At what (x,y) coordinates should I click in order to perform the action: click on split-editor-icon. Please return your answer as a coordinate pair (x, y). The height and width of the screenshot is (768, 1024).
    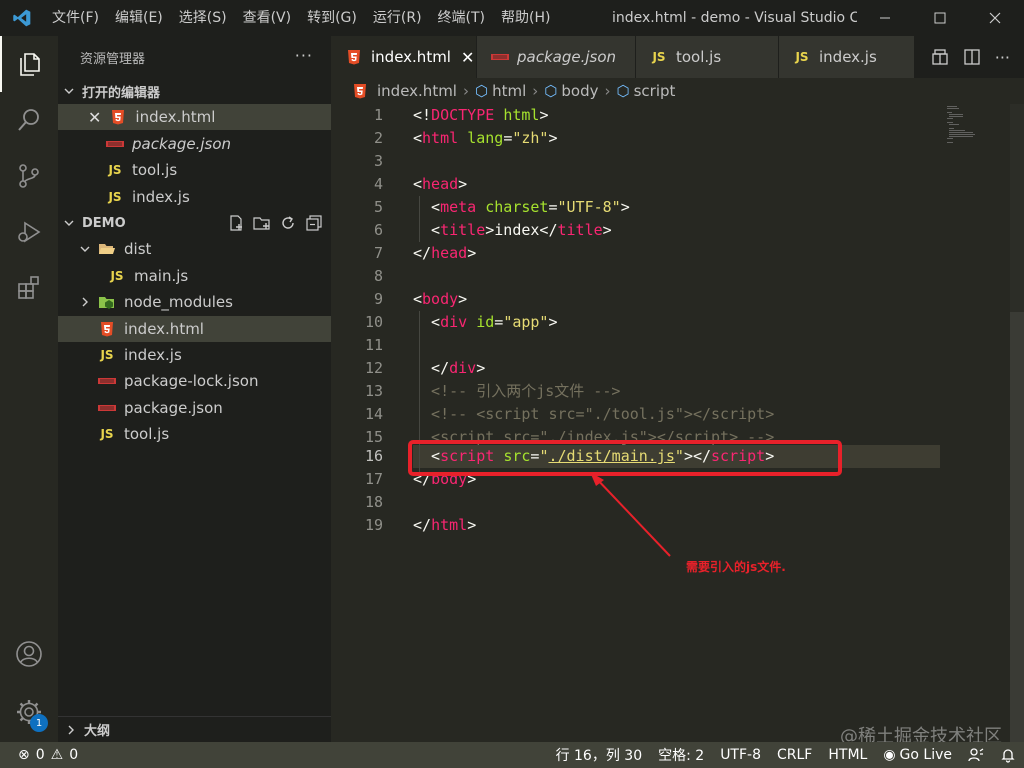
    Looking at the image, I should click on (972, 57).